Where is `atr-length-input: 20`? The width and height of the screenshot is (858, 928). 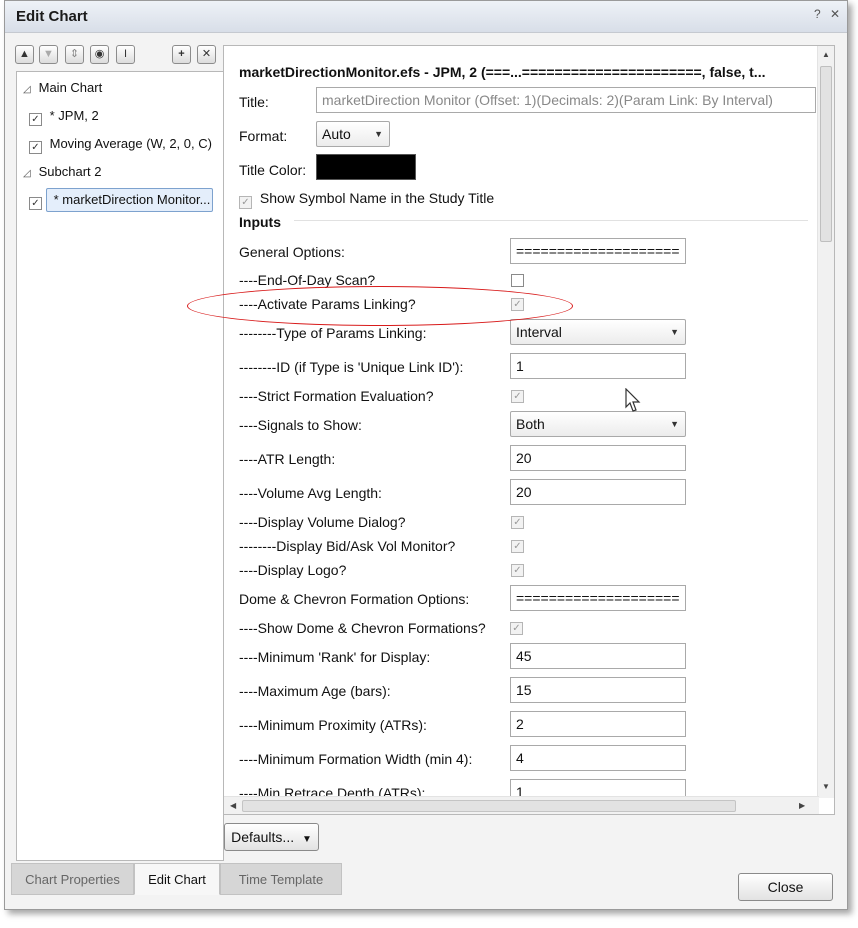
atr-length-input: 20 is located at coordinates (598, 458).